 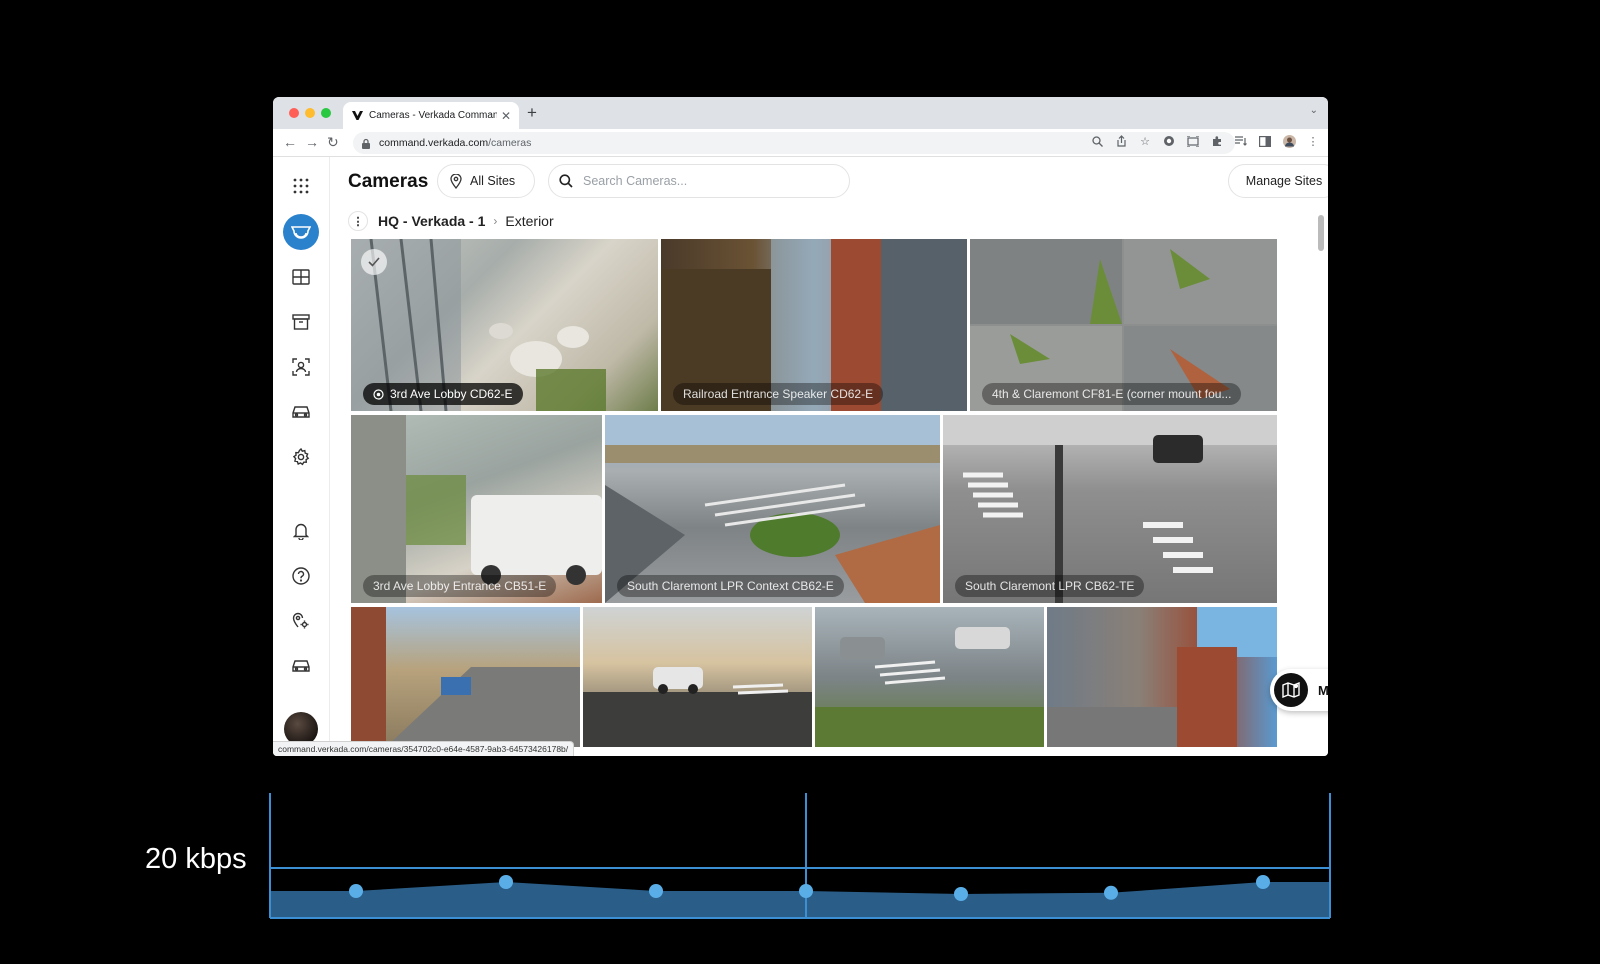 I want to click on reload-icon: ↻, so click(x=333, y=142).